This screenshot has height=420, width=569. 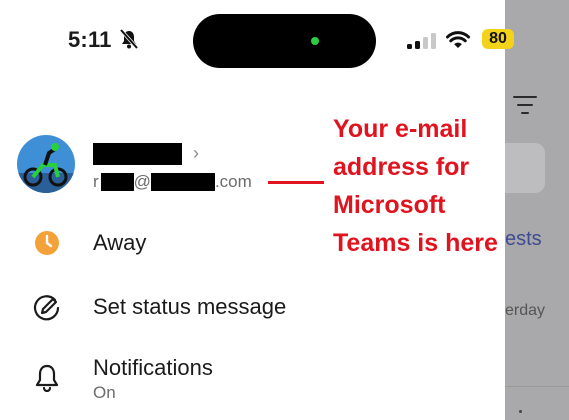 What do you see at coordinates (422, 41) in the screenshot?
I see `cellular-signal-icon` at bounding box center [422, 41].